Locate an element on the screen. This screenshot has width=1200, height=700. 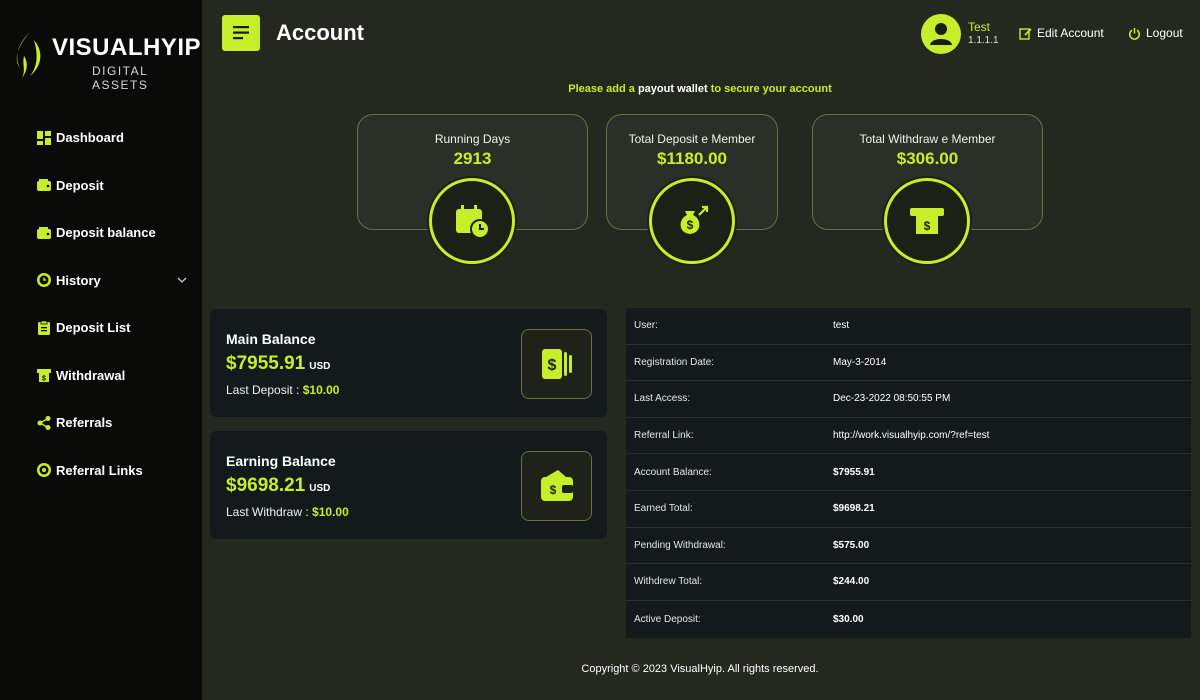
sidebar-item-withdrawal: $ Withdrawal is located at coordinates (101, 376).